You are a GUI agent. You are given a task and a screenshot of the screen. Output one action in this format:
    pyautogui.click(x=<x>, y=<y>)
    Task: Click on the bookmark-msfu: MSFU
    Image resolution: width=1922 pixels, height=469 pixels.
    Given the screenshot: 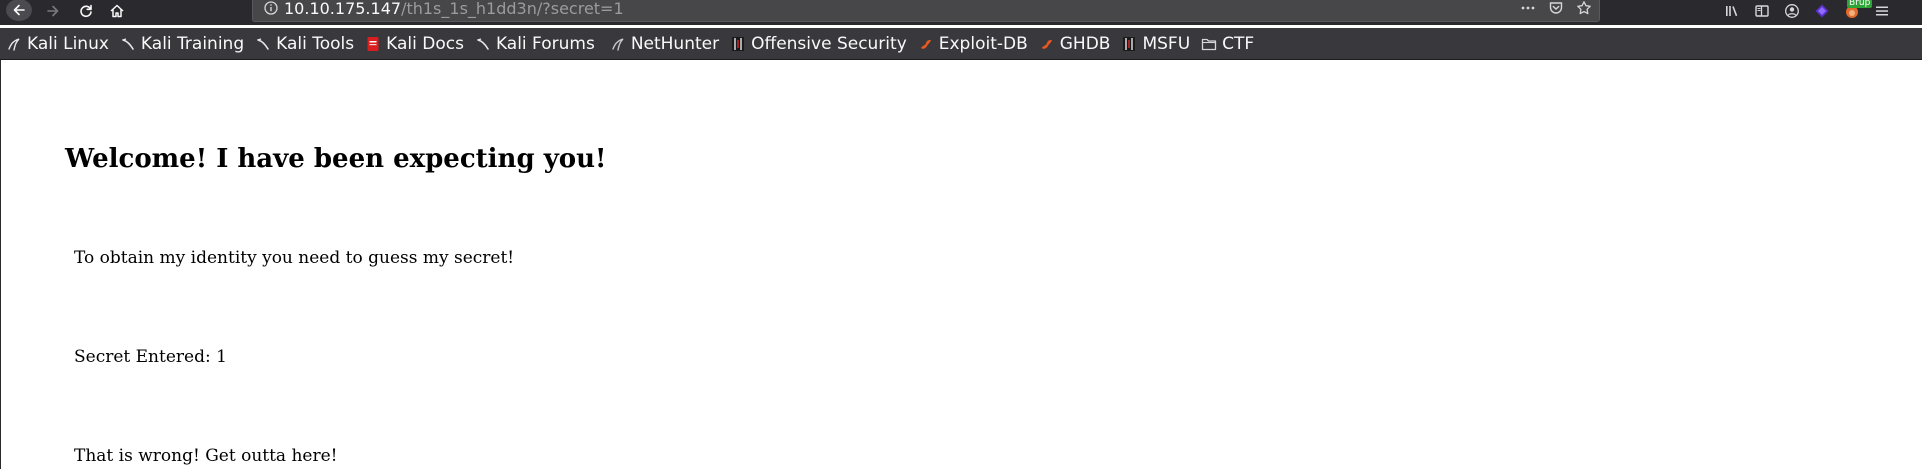 What is the action you would take?
    pyautogui.click(x=1154, y=44)
    